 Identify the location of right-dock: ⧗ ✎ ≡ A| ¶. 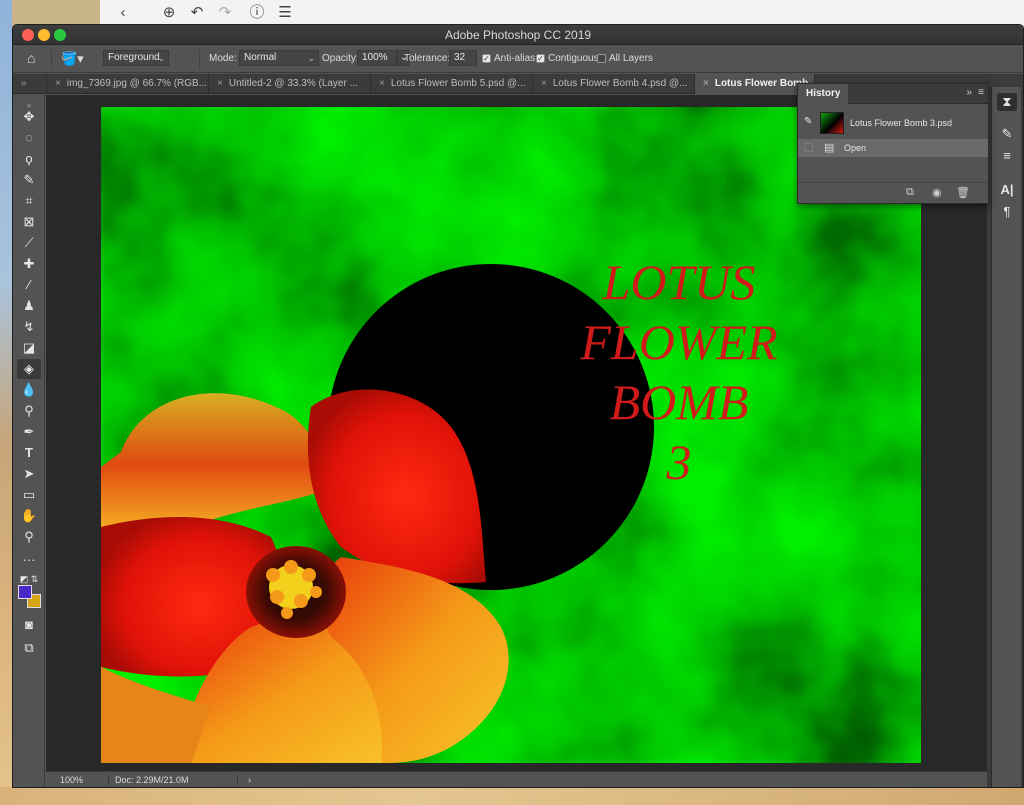
(1006, 437).